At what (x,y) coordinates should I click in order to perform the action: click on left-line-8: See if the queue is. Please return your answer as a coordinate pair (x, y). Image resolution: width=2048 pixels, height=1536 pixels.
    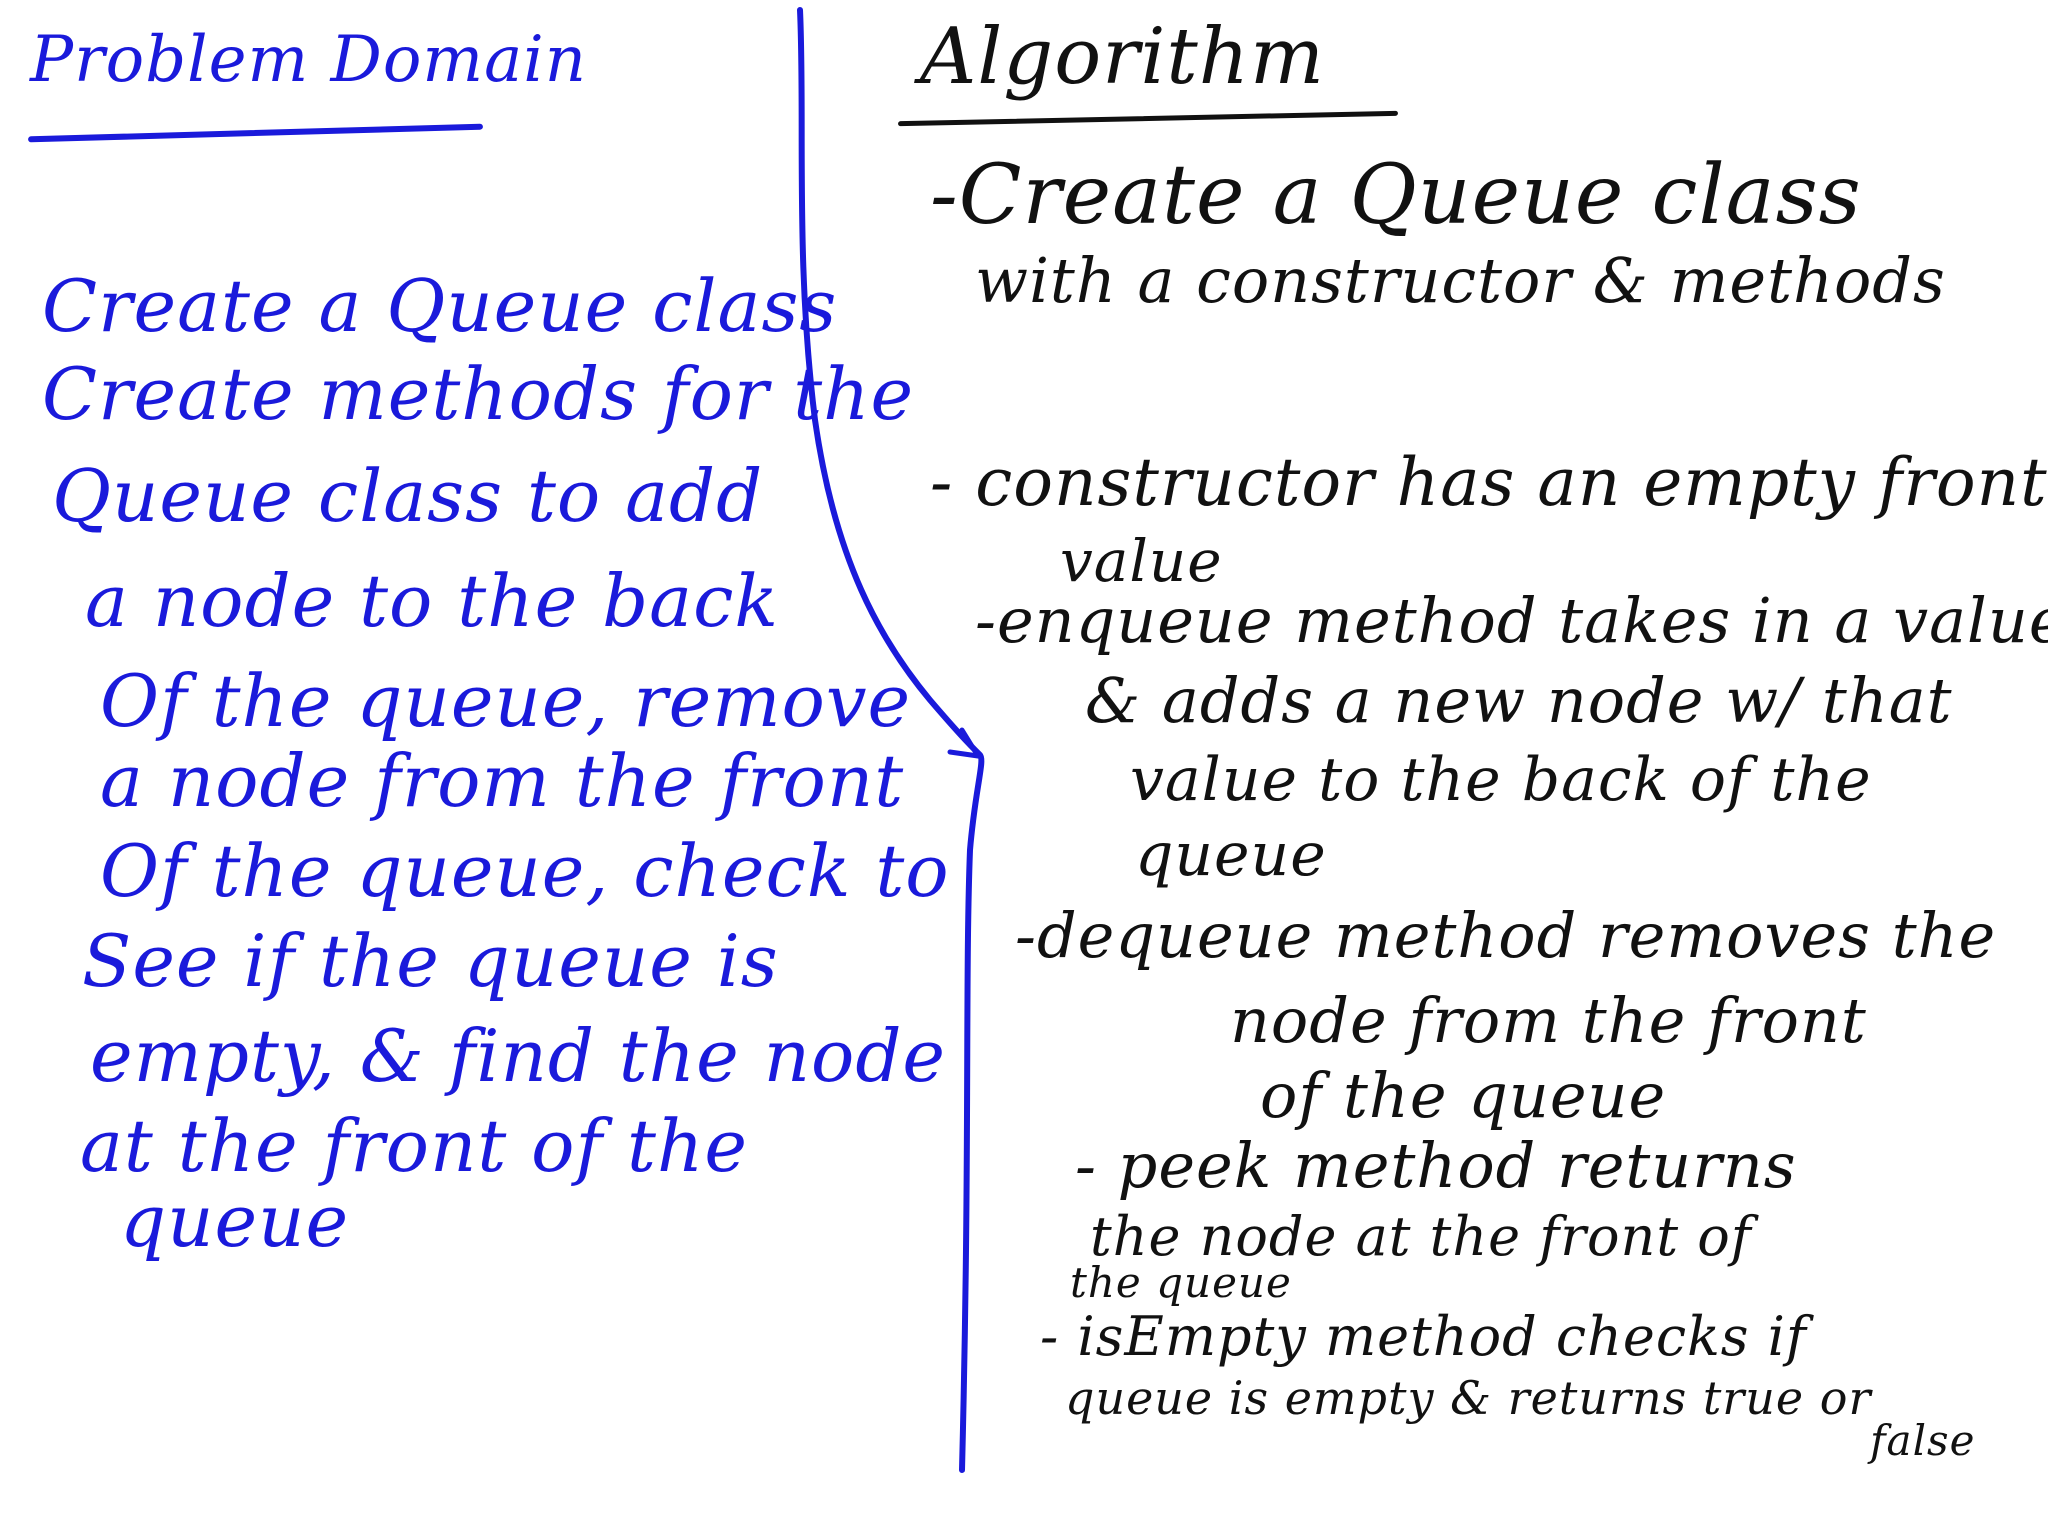
    Looking at the image, I should click on (430, 961).